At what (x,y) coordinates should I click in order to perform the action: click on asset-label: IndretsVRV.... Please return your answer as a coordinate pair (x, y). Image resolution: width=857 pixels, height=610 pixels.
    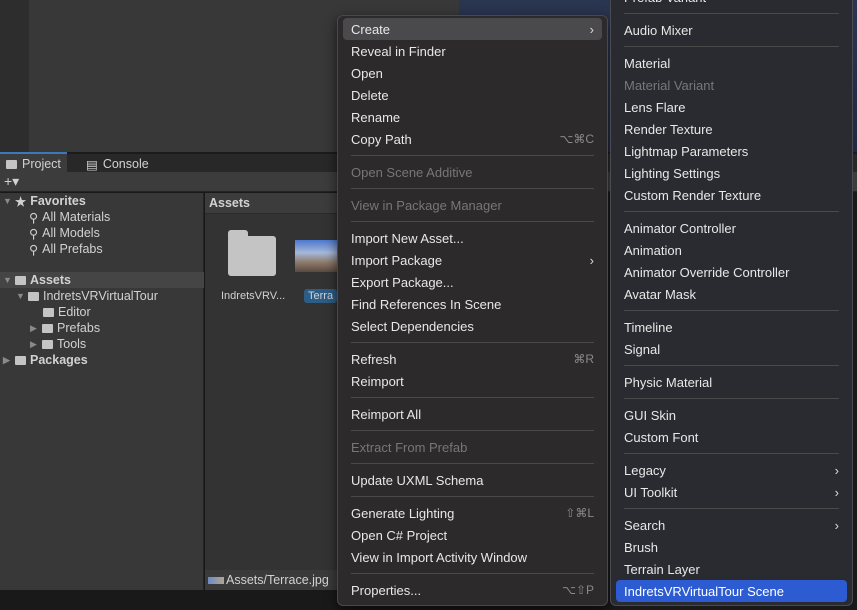
    Looking at the image, I should click on (253, 296).